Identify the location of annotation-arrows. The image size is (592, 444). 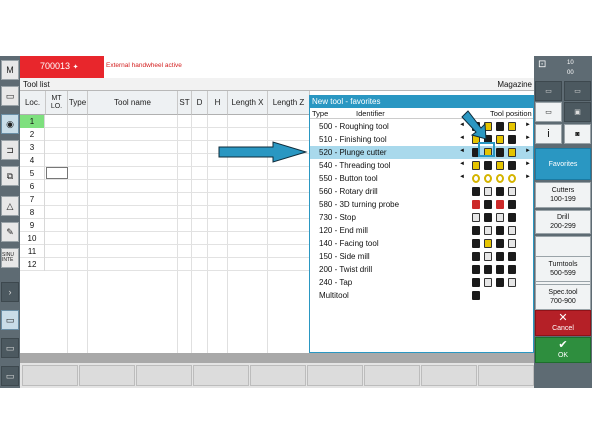
(352, 136).